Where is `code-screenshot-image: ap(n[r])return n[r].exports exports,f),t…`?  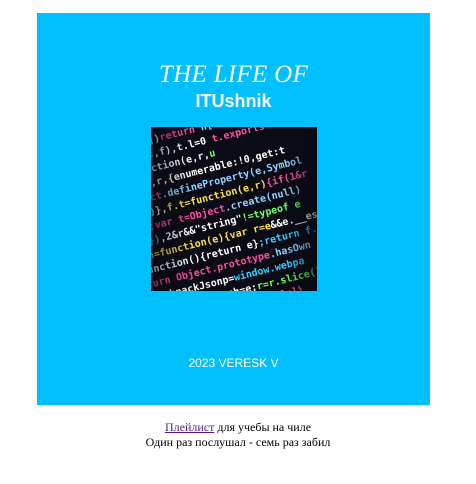 code-screenshot-image: ap(n[r])return n[r].exports exports,f),t… is located at coordinates (234, 209).